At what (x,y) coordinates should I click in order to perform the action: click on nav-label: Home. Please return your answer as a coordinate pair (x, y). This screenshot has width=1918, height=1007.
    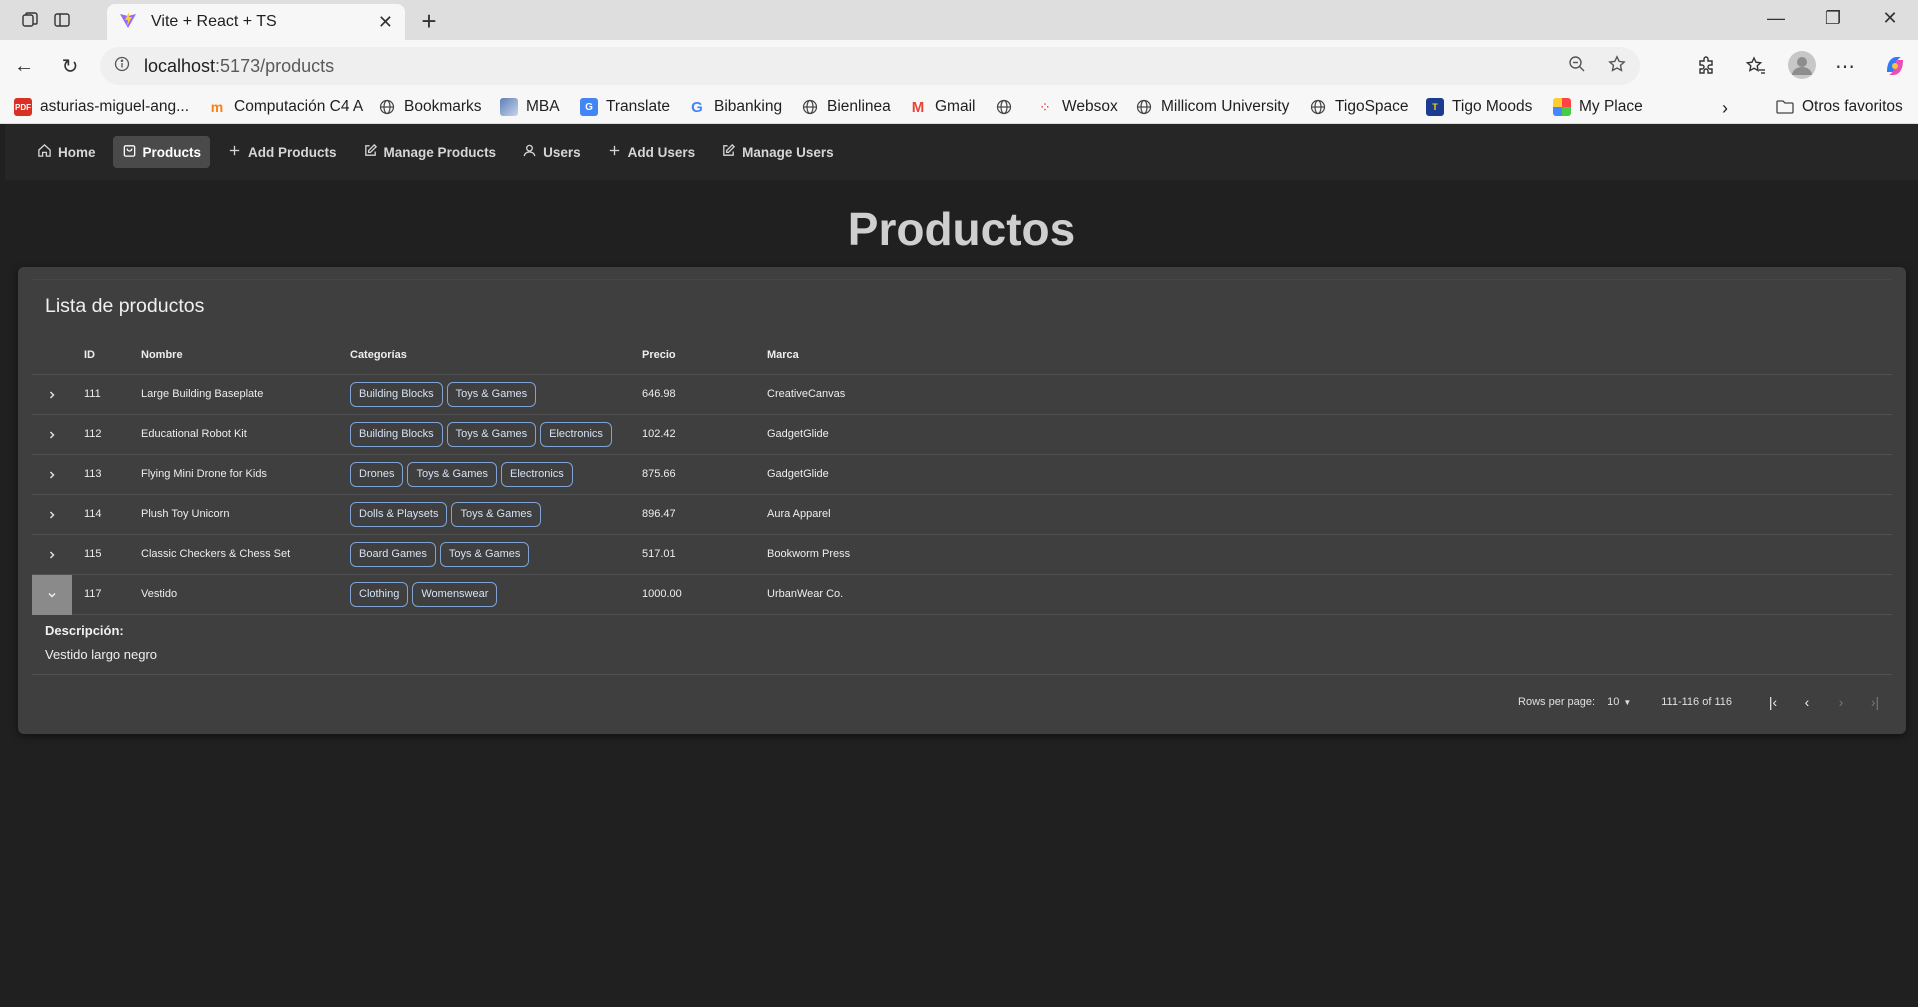
    Looking at the image, I should click on (77, 152).